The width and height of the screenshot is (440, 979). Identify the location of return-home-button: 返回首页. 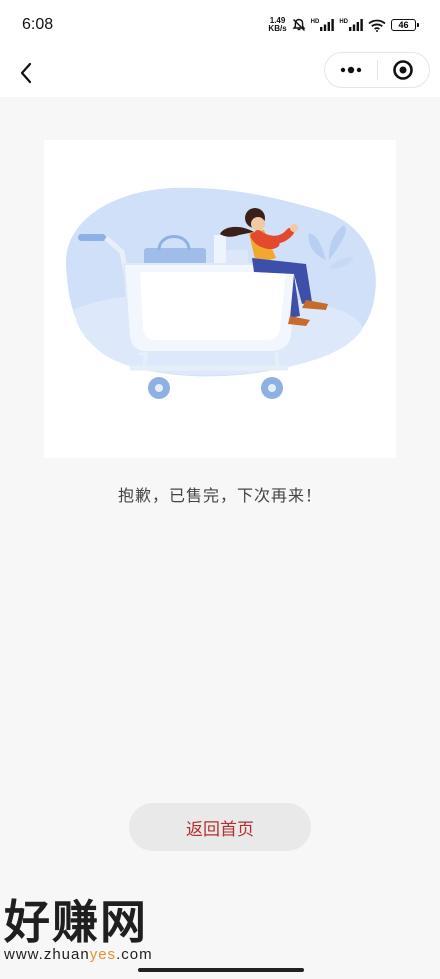
(220, 827).